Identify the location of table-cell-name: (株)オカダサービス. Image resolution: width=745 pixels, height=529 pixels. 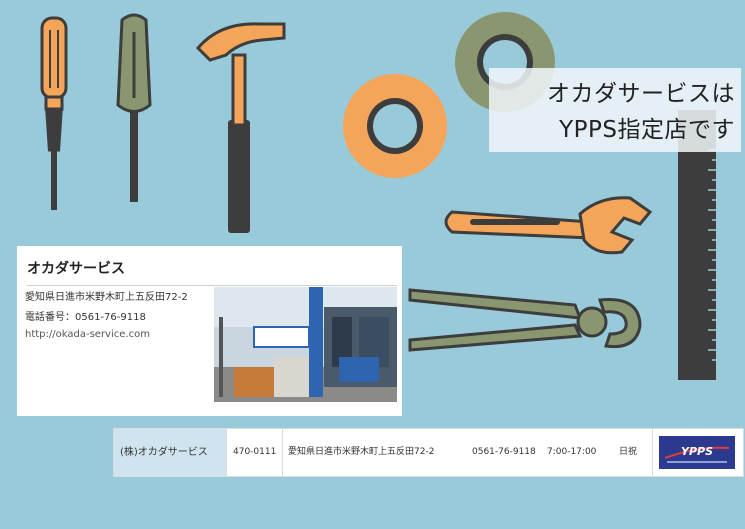
(170, 452).